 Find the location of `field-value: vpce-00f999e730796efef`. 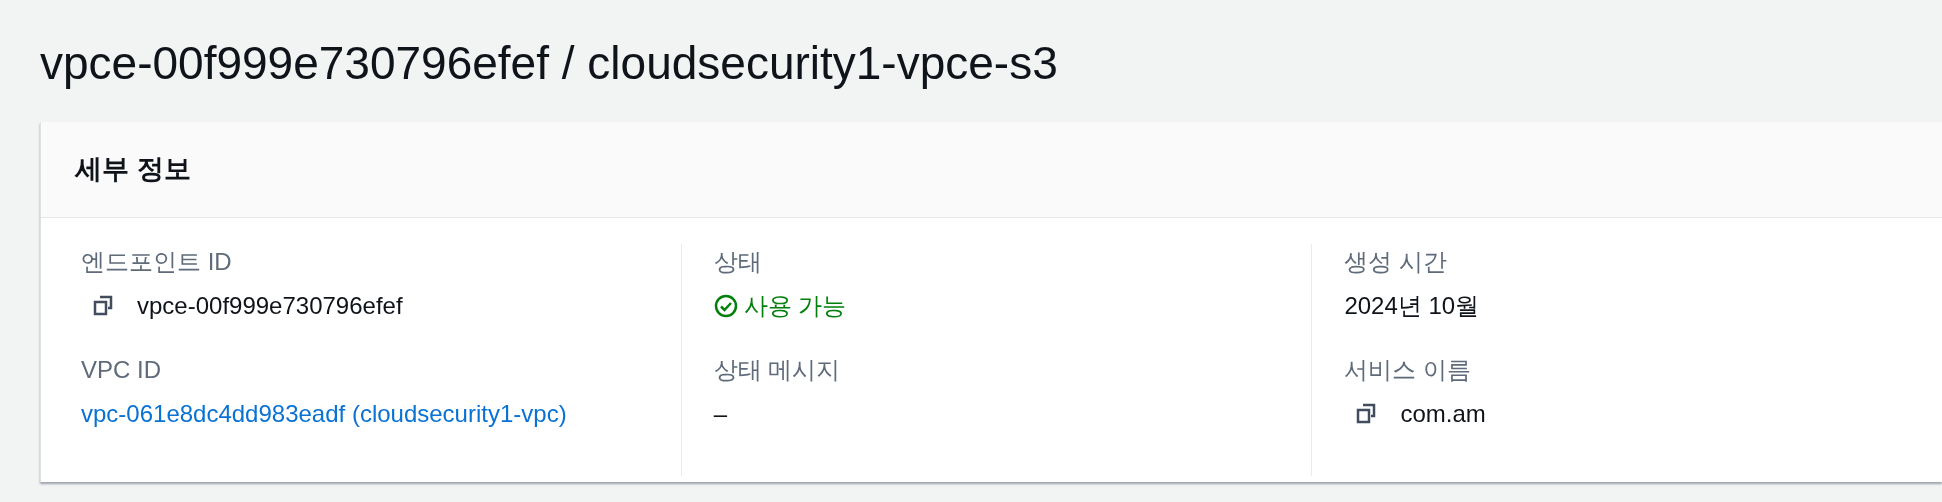

field-value: vpce-00f999e730796efef is located at coordinates (270, 306).